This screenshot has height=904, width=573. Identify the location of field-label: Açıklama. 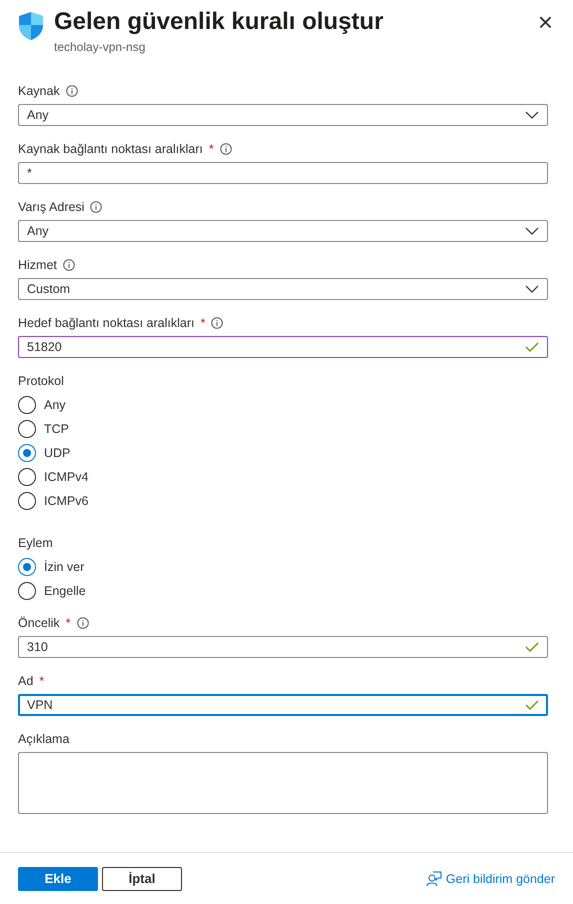
(44, 739).